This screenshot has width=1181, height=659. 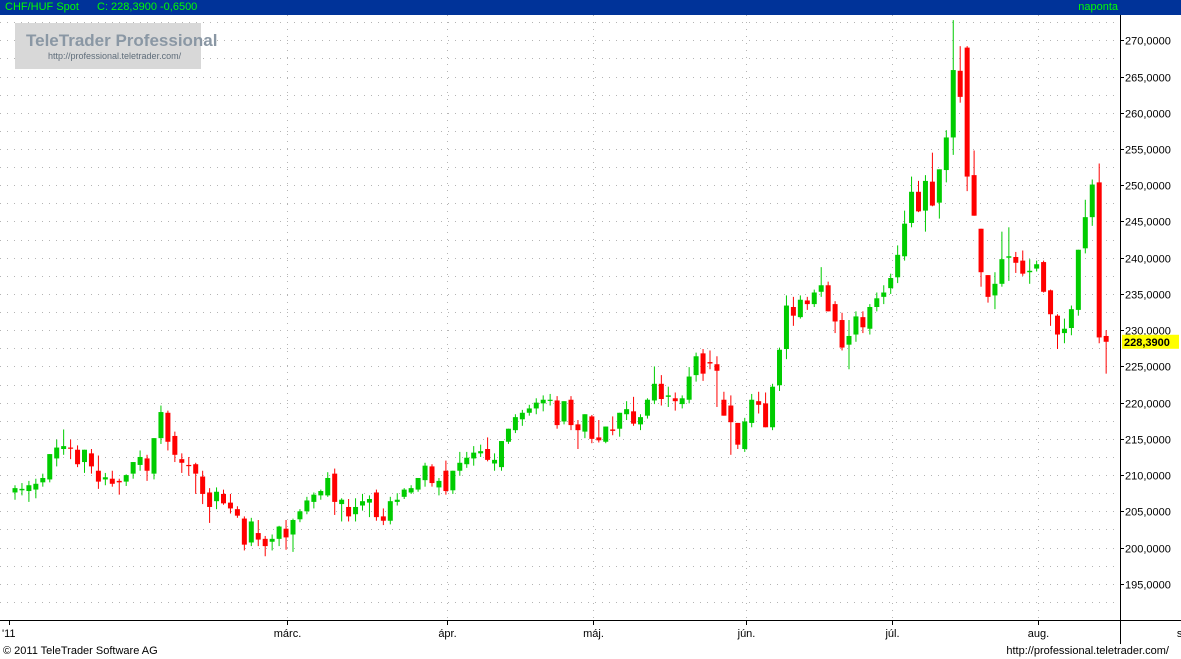 I want to click on y-tick-label: 220,0000, so click(x=1148, y=405).